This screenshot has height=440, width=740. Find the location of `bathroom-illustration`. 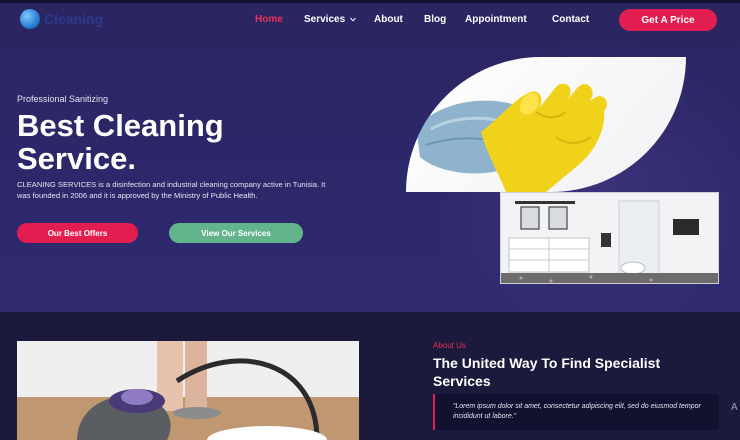

bathroom-illustration is located at coordinates (609, 238).